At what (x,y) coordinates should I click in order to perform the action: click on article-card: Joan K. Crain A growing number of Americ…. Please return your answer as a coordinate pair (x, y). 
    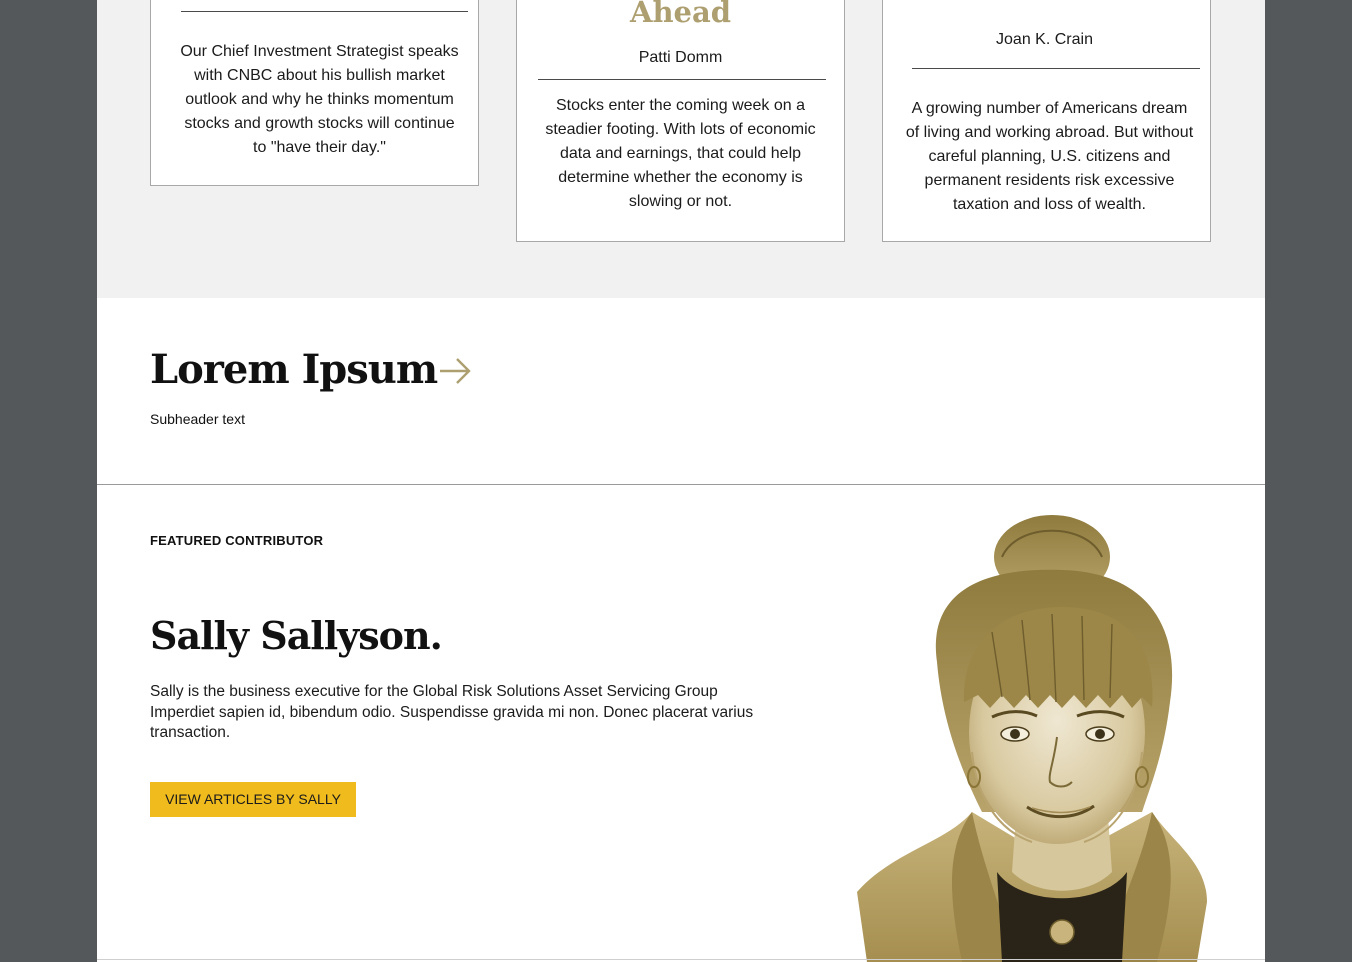
    Looking at the image, I should click on (1046, 121).